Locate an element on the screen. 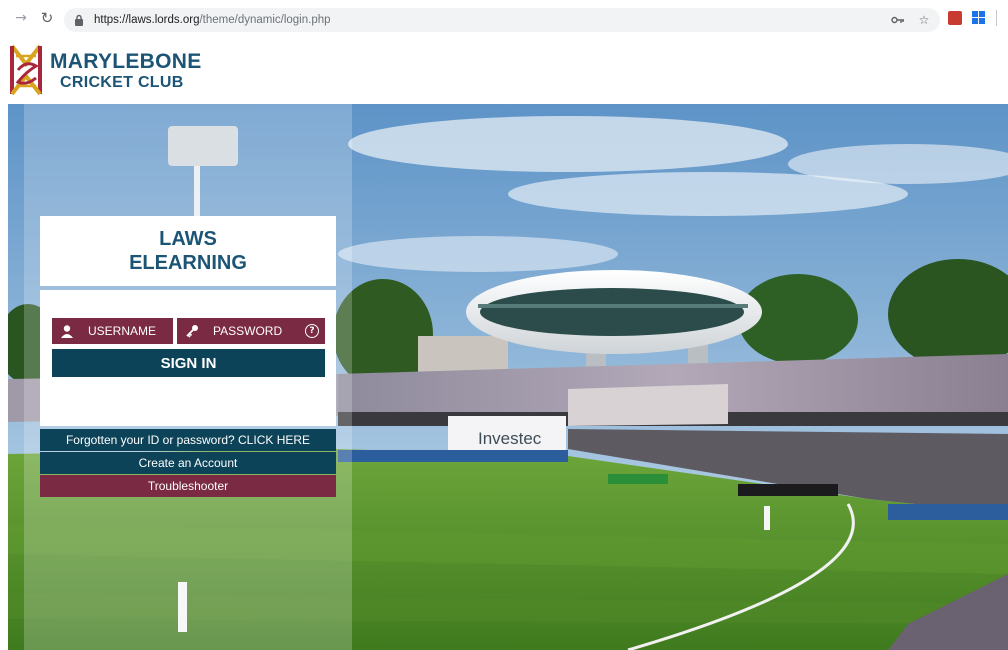 The image size is (1008, 650). investec-banner: Investec is located at coordinates (510, 438).